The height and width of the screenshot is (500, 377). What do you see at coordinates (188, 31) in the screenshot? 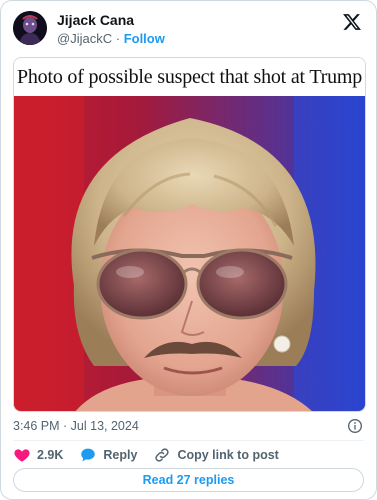
I see `tweet-header: Jijack Cana @JijackC · Follow` at bounding box center [188, 31].